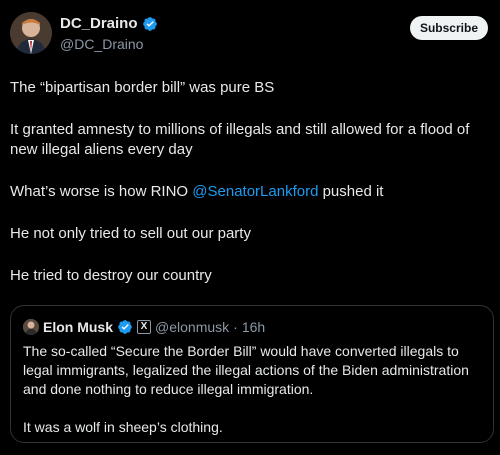  What do you see at coordinates (99, 24) in the screenshot?
I see `display-name: DC_Draino` at bounding box center [99, 24].